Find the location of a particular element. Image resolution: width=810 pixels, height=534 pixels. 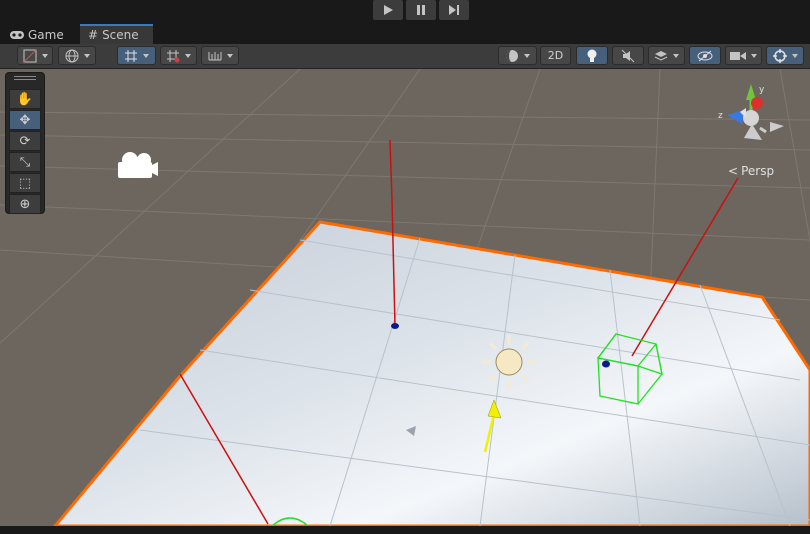

rotate-tool-button: ⟳ is located at coordinates (25, 141).